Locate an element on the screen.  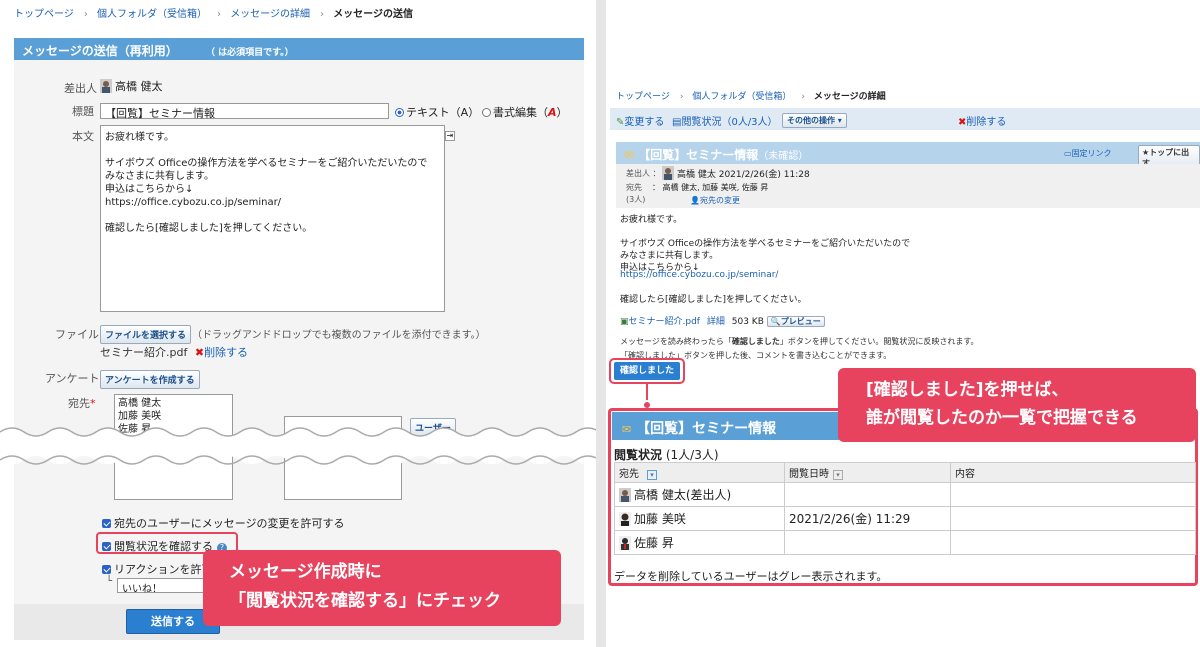
seminar-url: https://office.cybozu.co.jp/seminar/ is located at coordinates (699, 275).